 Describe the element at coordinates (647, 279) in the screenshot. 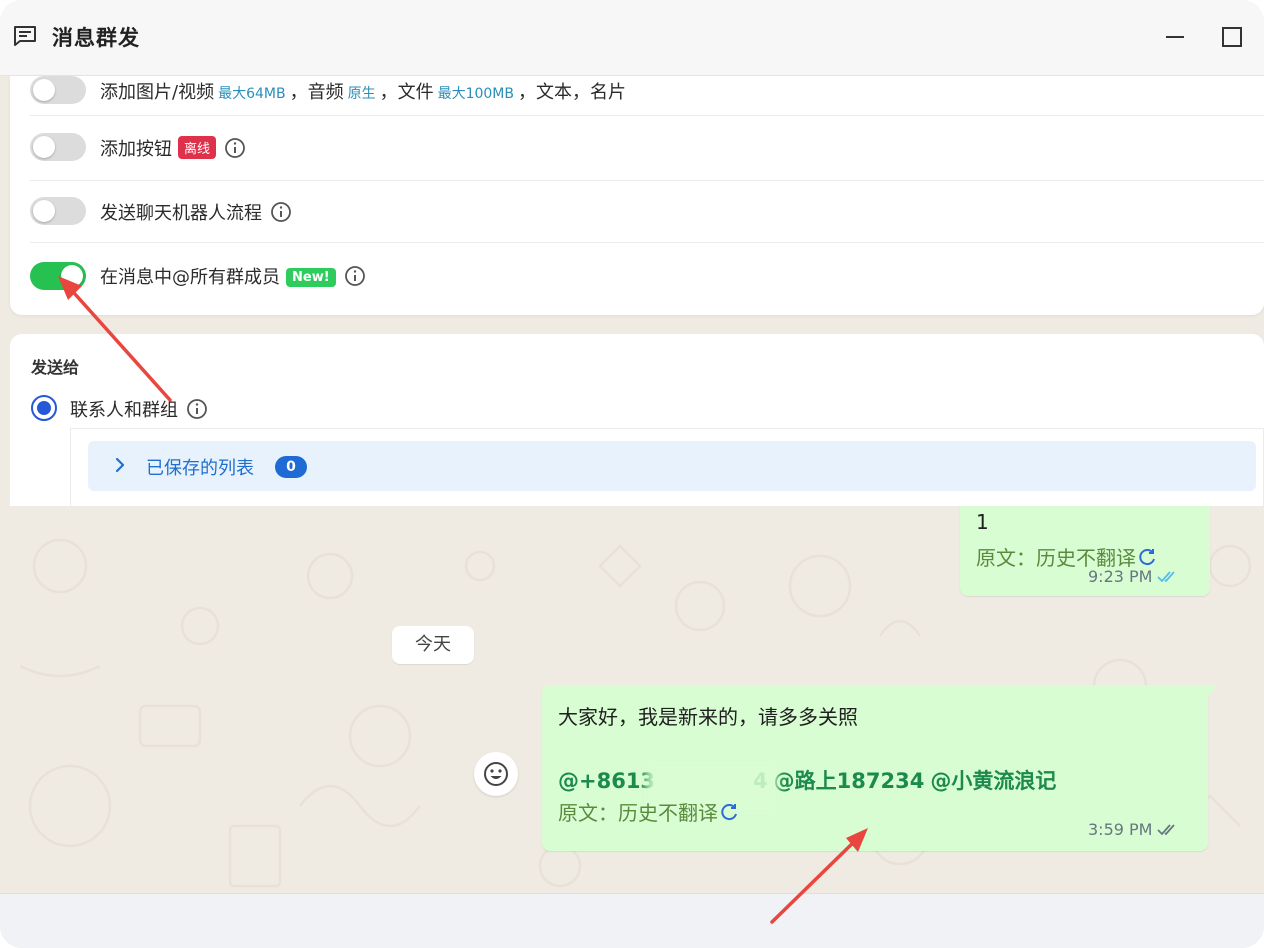

I see `option-mention-all: 在消息中@所有群成员 New!` at that location.